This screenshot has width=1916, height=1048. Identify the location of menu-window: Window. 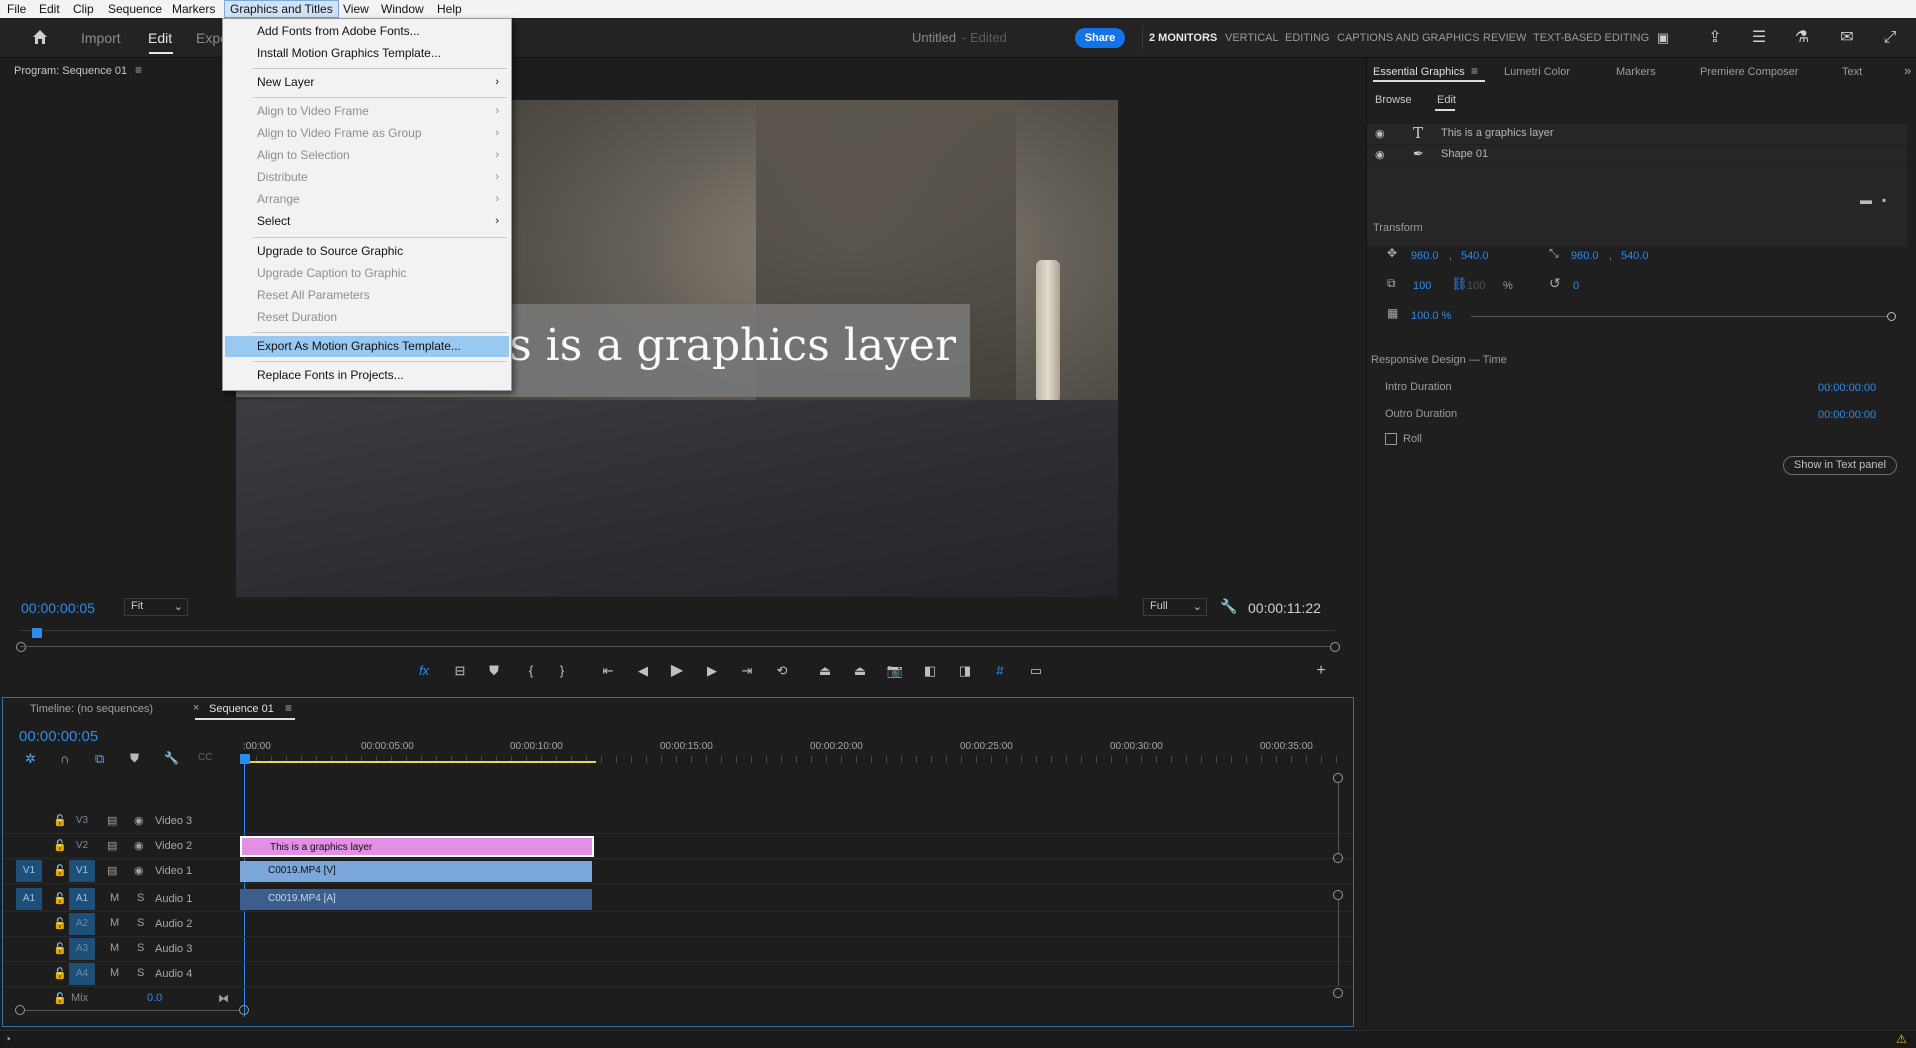
(402, 9).